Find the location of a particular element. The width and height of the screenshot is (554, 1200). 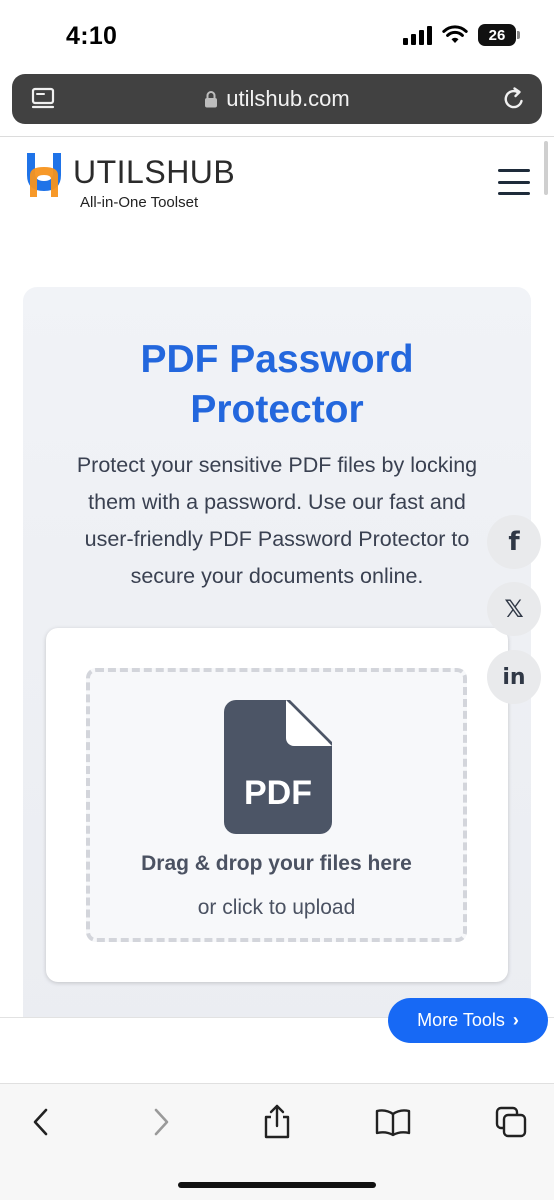

cellular-signal-icon is located at coordinates (417, 35).